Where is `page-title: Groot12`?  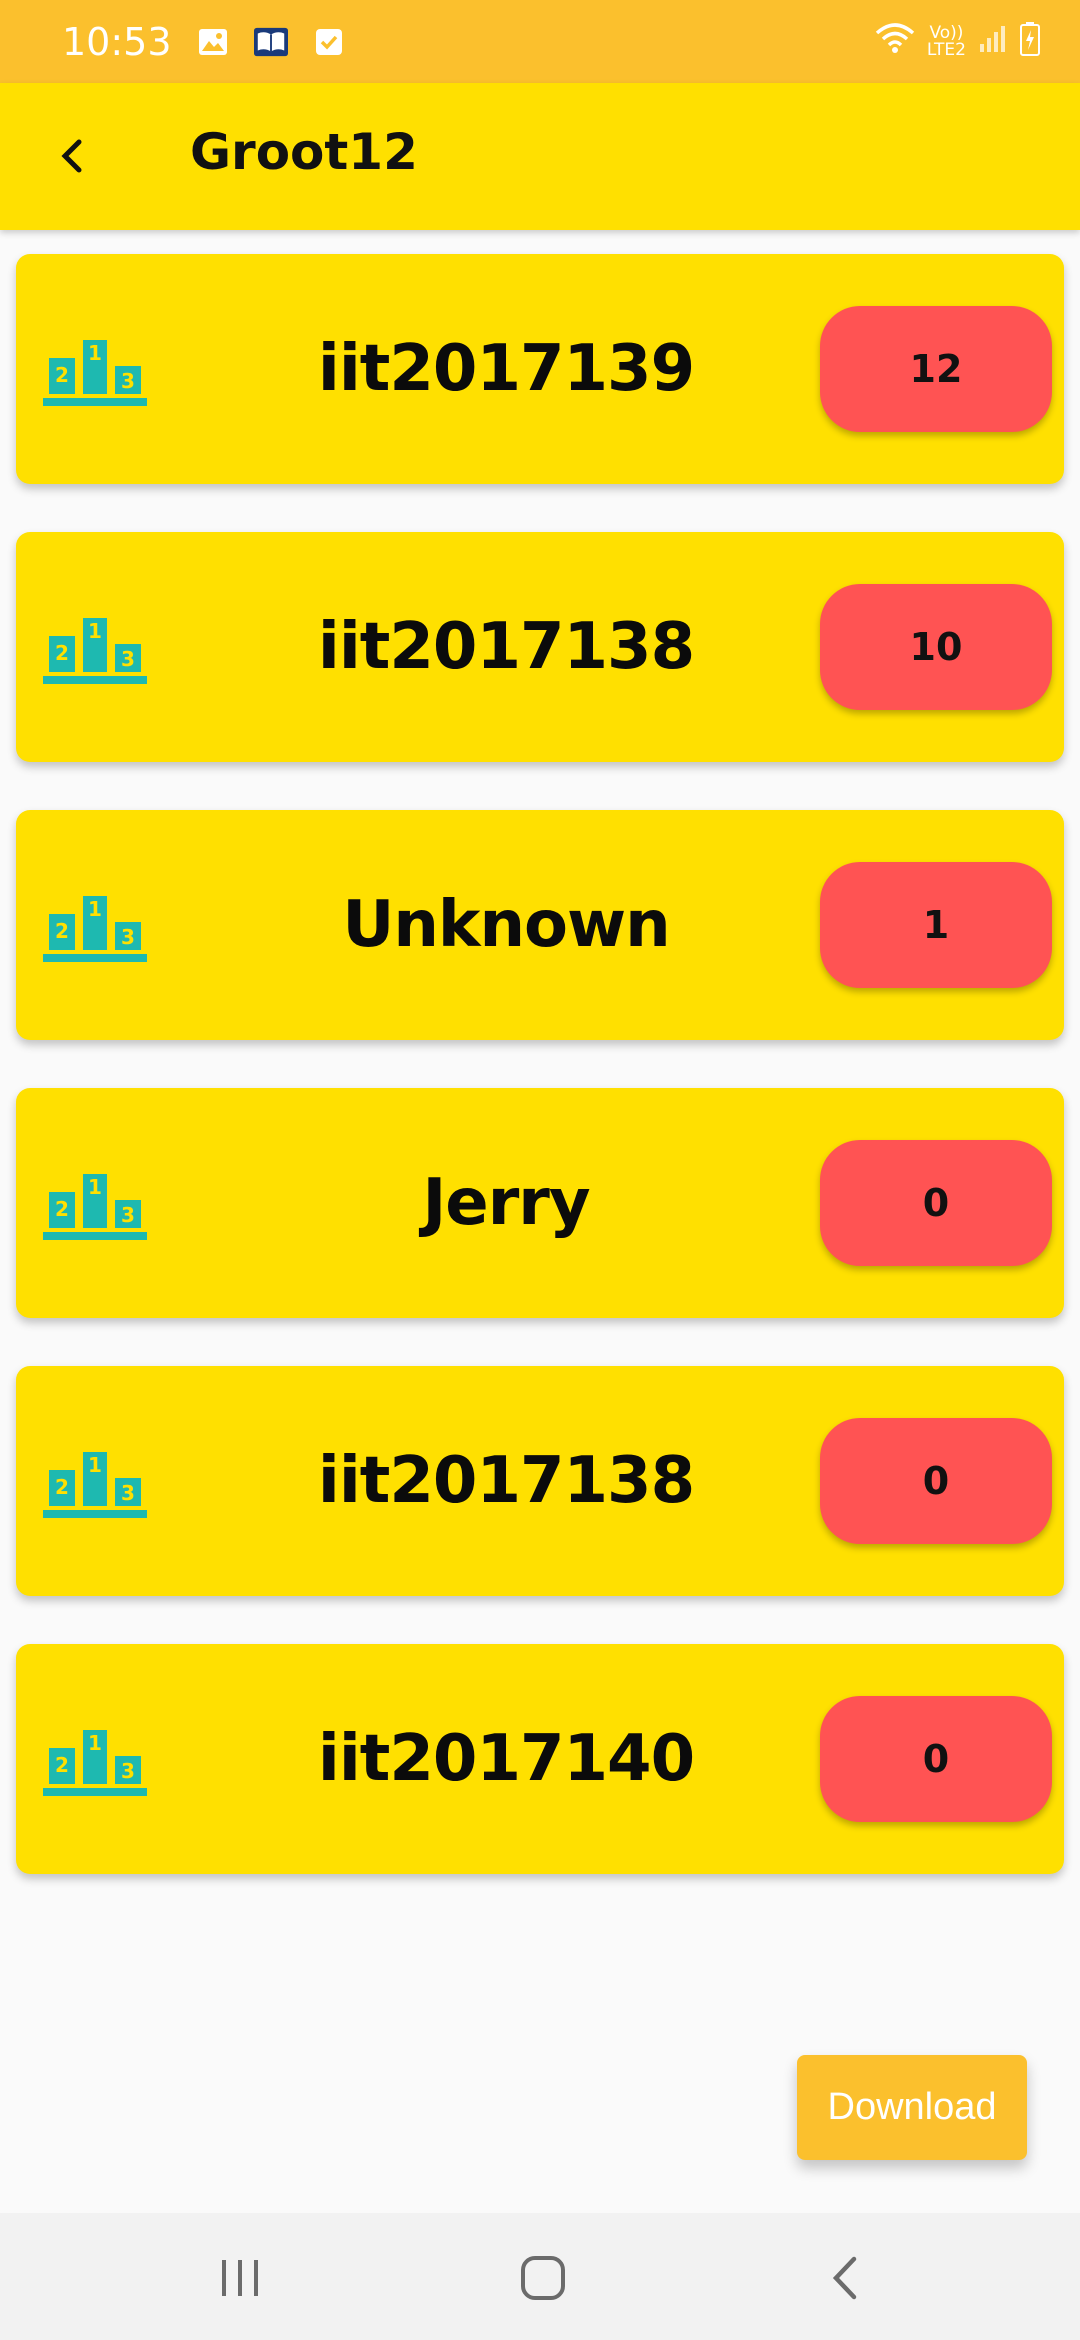 page-title: Groot12 is located at coordinates (304, 152).